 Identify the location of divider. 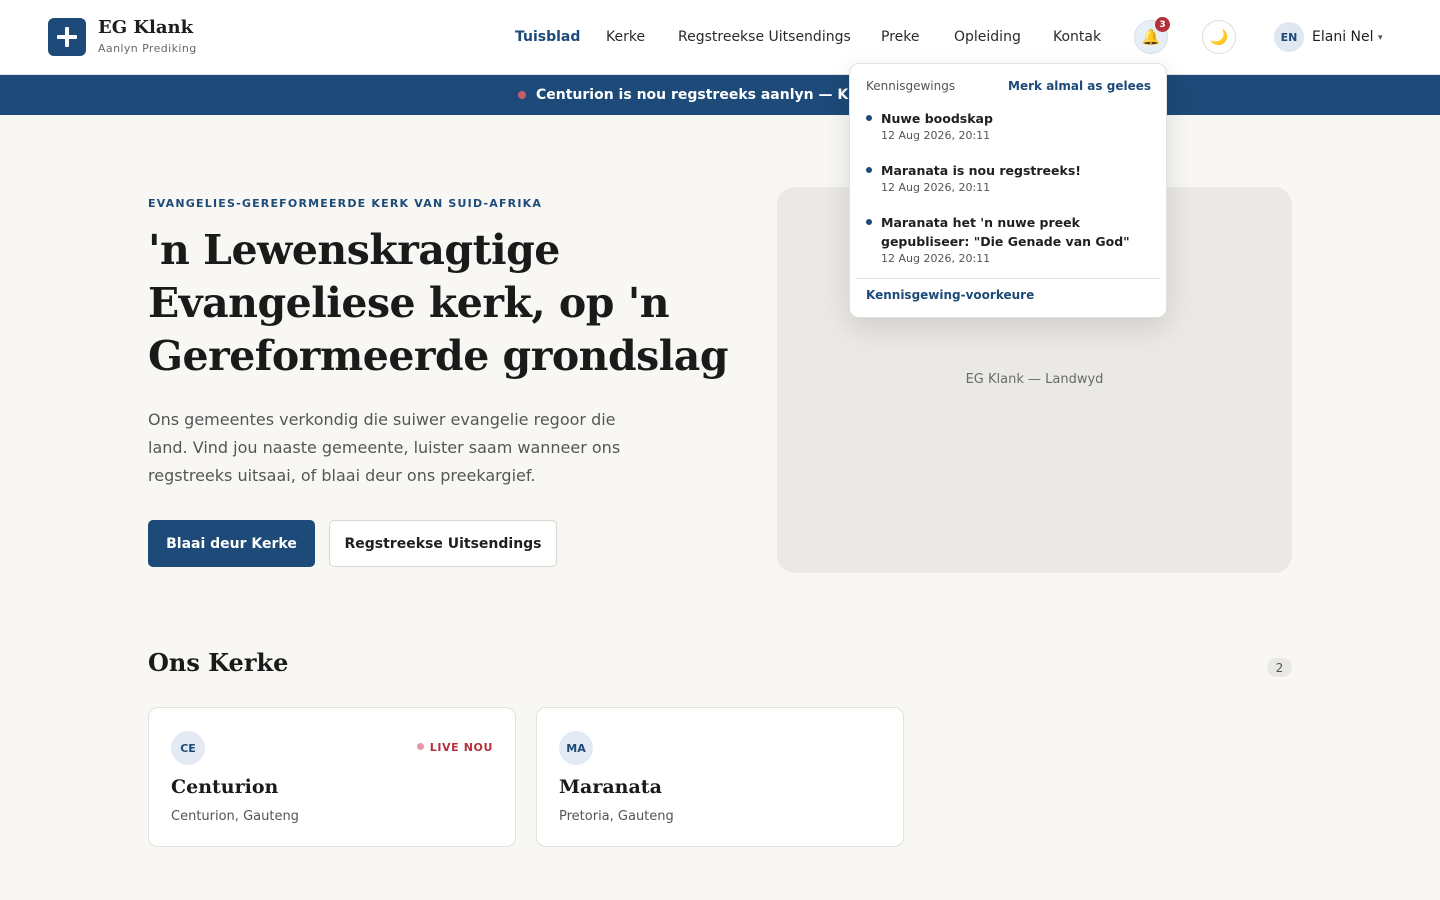
(1008, 278).